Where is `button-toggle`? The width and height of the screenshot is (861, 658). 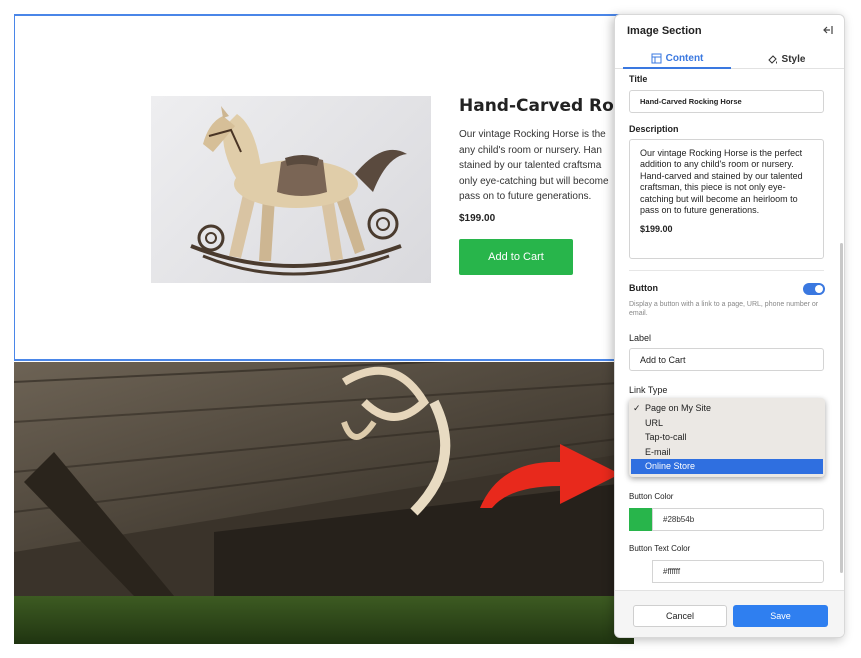 button-toggle is located at coordinates (814, 289).